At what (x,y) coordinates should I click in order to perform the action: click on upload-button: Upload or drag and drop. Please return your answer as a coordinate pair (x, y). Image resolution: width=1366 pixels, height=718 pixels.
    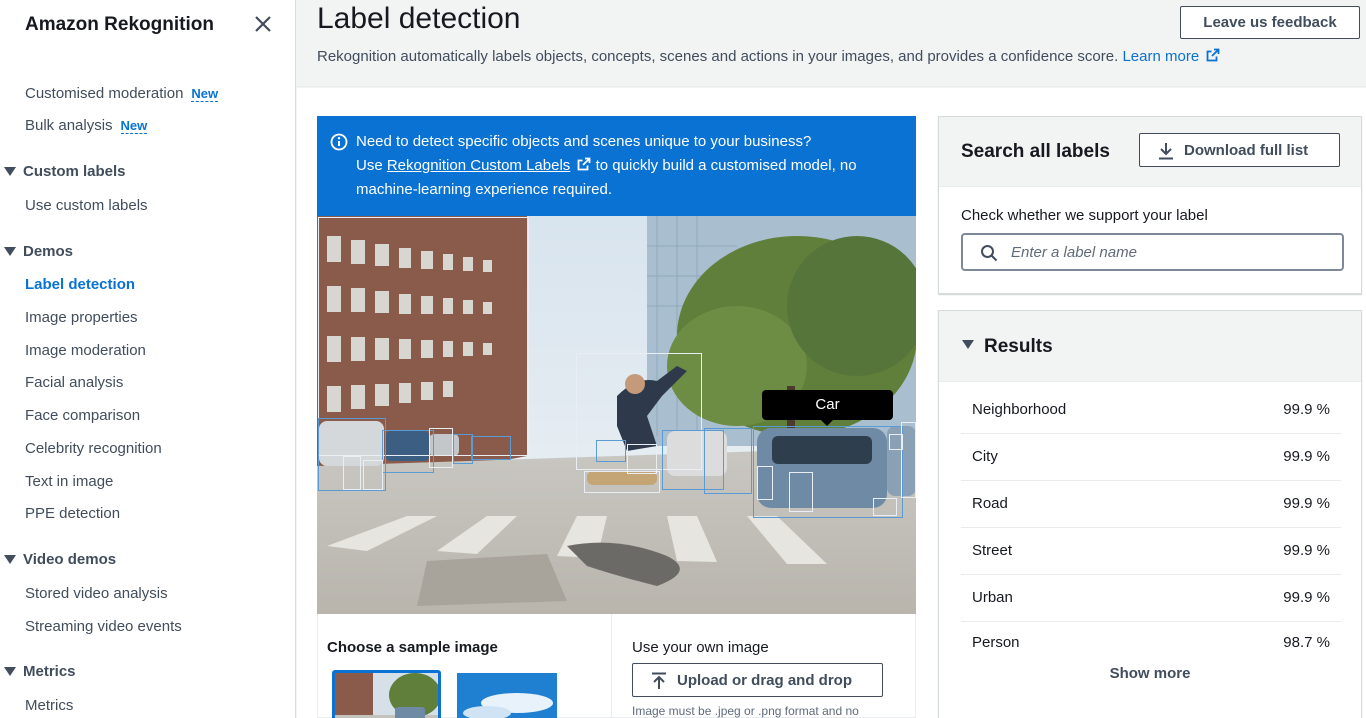
    Looking at the image, I should click on (757, 680).